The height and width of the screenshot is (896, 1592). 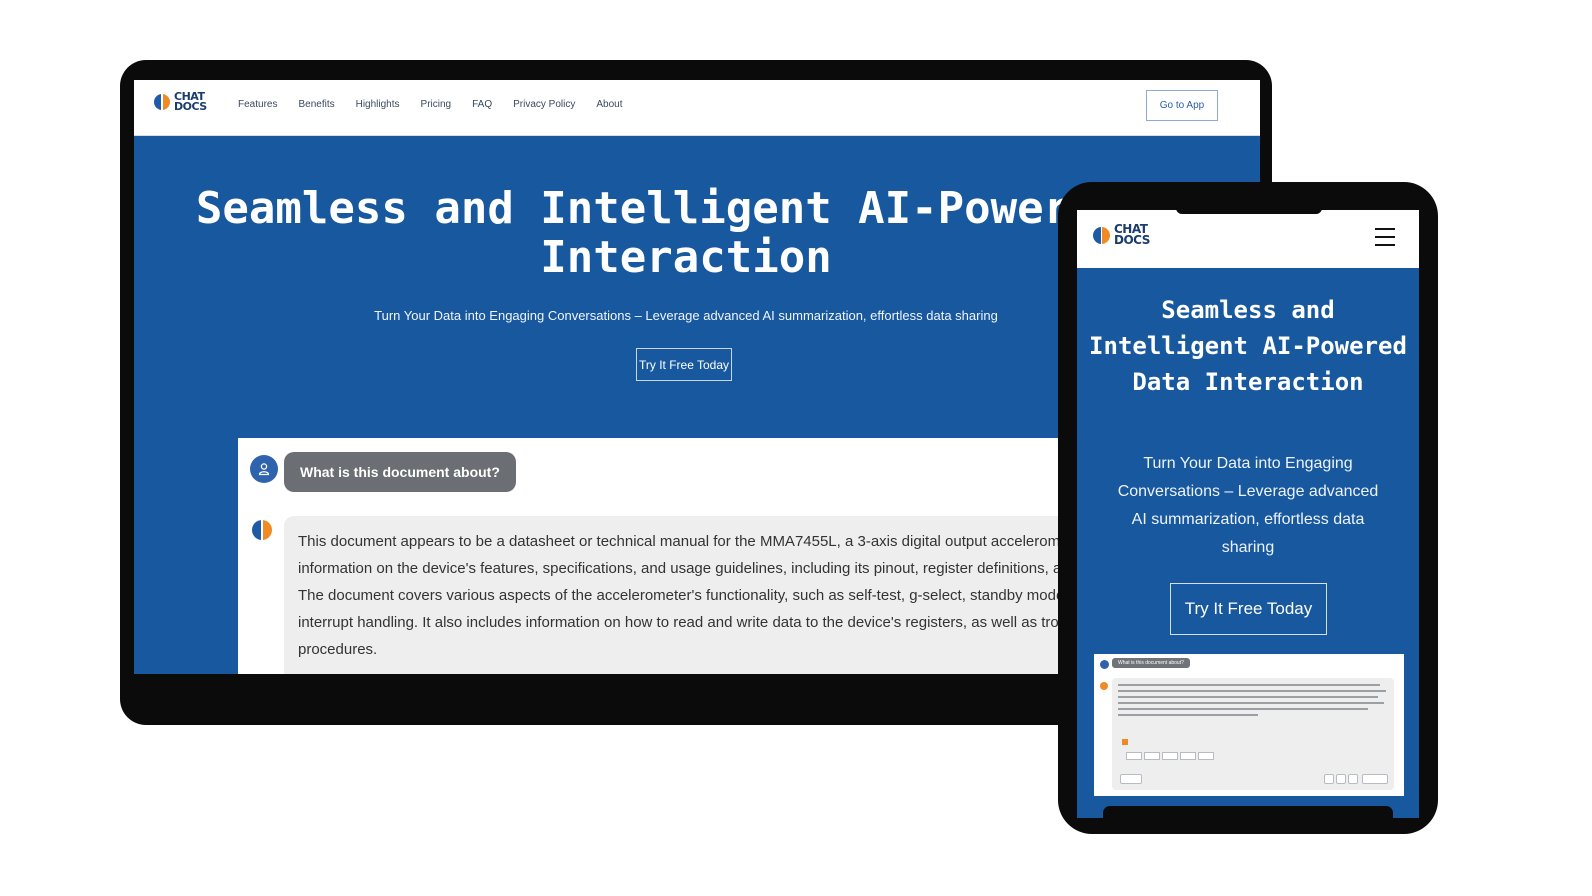 I want to click on nav-link-pricing: Pricing, so click(x=436, y=104).